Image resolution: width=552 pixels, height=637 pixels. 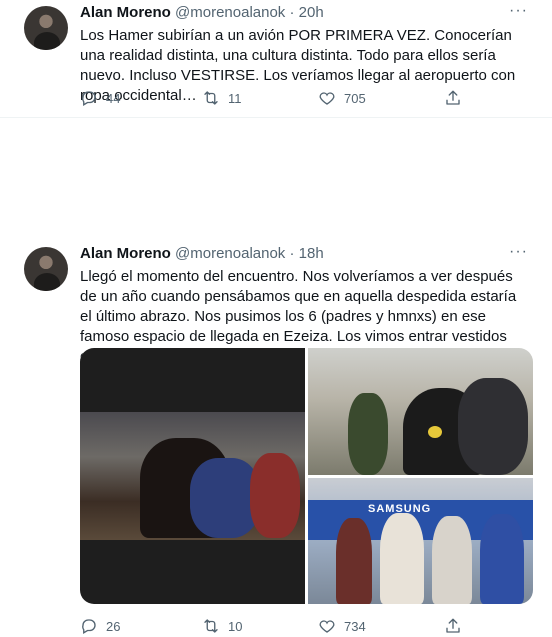 I want to click on tweet-header: Alan Moreno @morenoalanok · 20h, so click(x=202, y=12).